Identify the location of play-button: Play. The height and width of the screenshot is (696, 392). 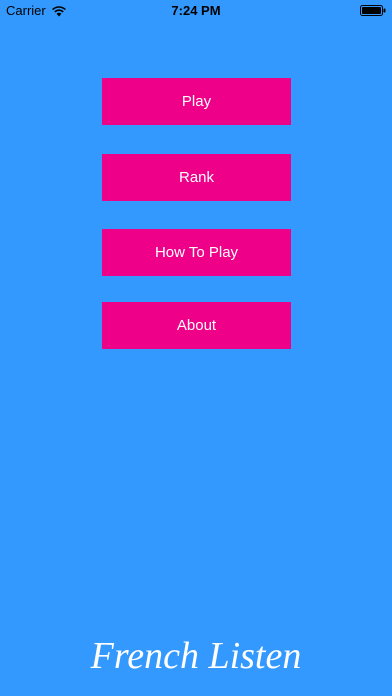
(196, 101).